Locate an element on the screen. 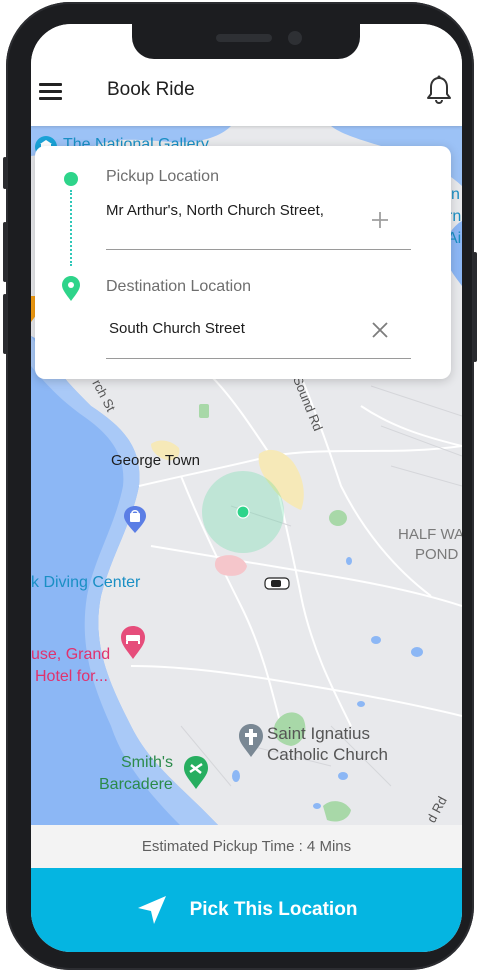 This screenshot has width=480, height=975. pick-location-button: Pick This Location is located at coordinates (246, 910).